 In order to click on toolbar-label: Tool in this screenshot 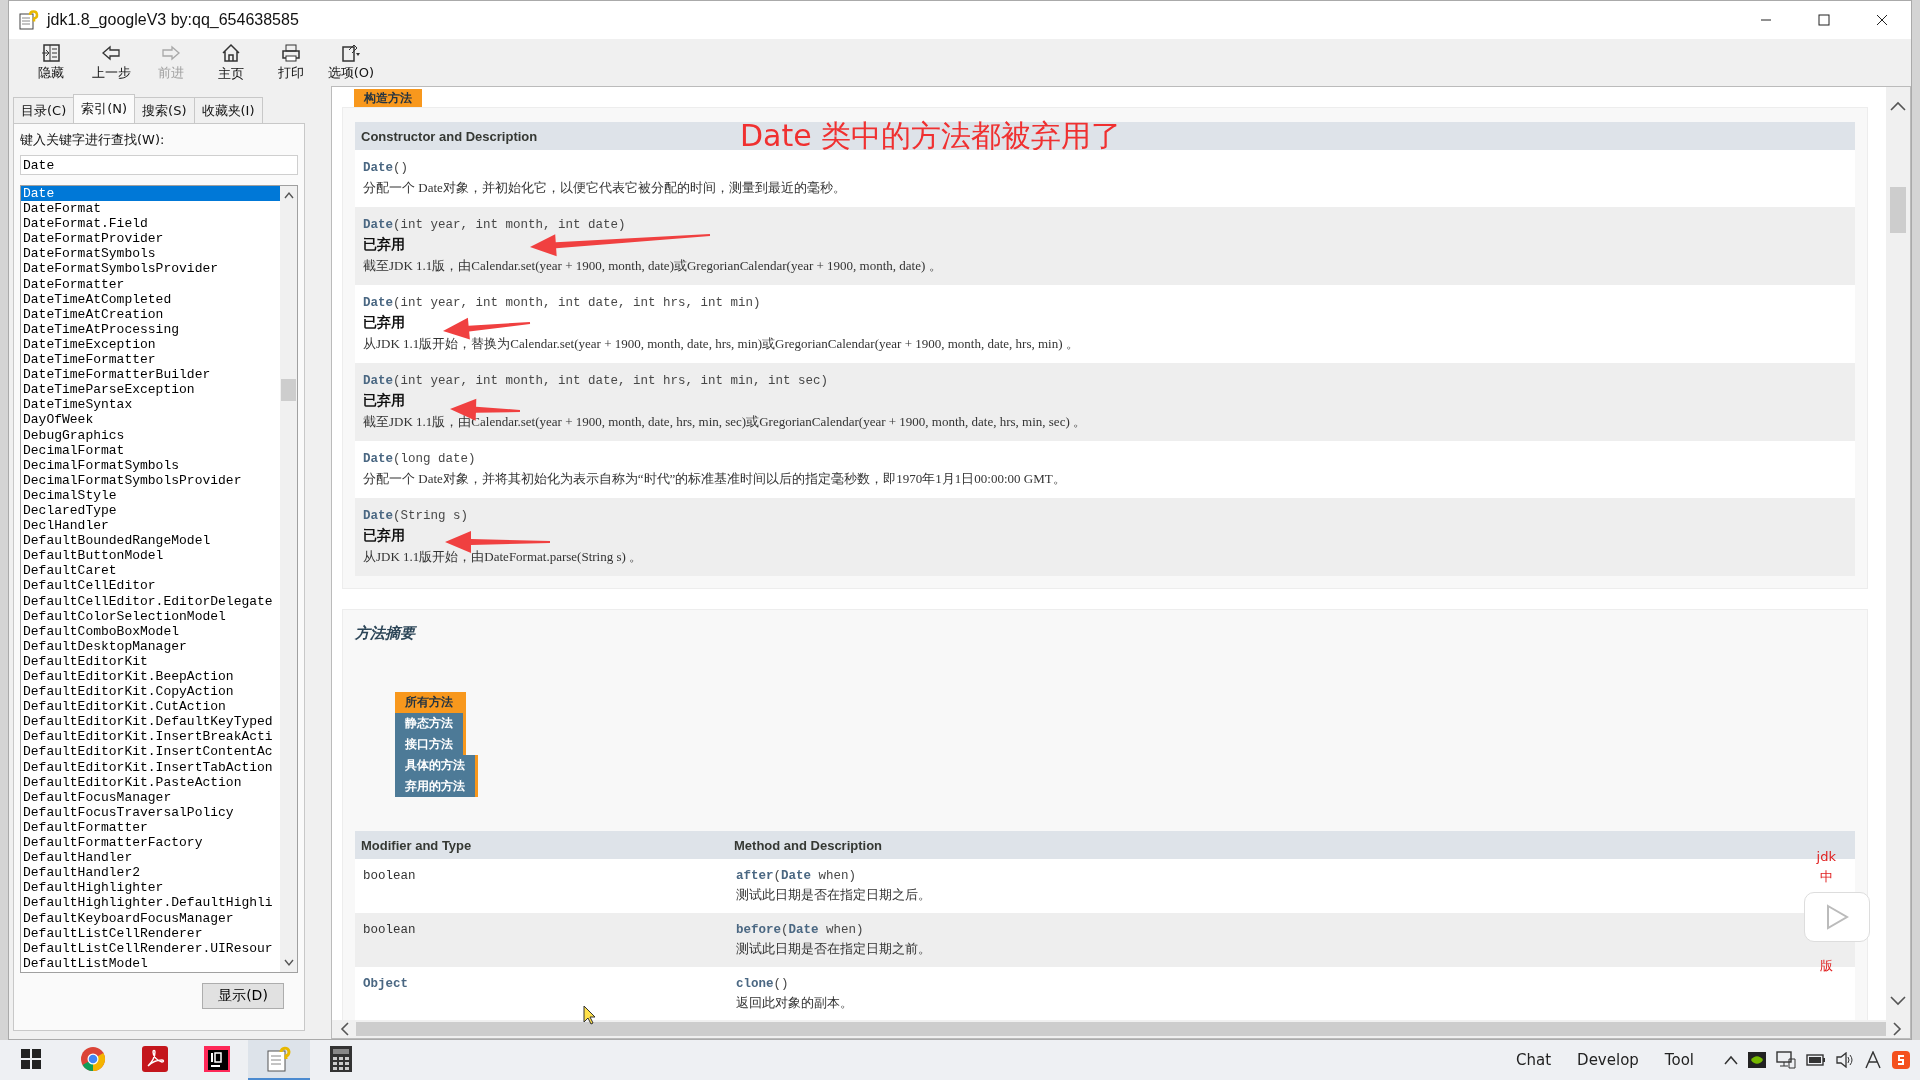, I will do `click(1679, 1060)`.